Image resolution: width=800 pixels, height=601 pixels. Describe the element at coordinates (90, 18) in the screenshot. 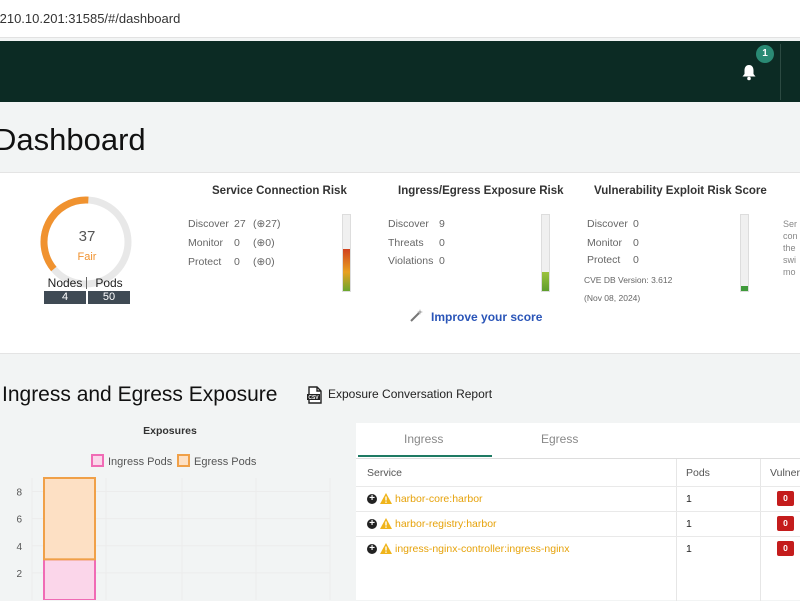

I see `url-text: .210.10.201:31585/#/dashboard` at that location.